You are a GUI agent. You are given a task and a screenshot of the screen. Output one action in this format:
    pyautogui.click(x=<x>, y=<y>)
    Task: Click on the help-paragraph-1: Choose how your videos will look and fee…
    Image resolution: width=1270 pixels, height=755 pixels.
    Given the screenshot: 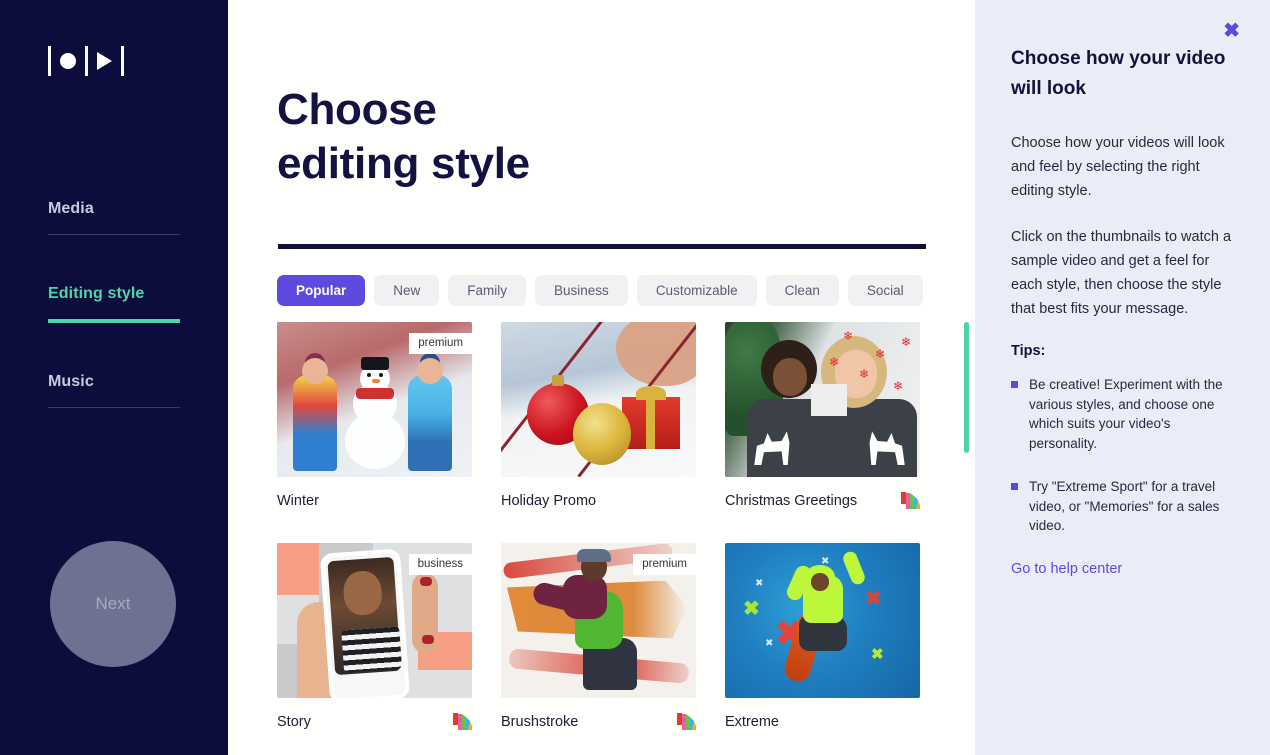 What is the action you would take?
    pyautogui.click(x=1118, y=167)
    